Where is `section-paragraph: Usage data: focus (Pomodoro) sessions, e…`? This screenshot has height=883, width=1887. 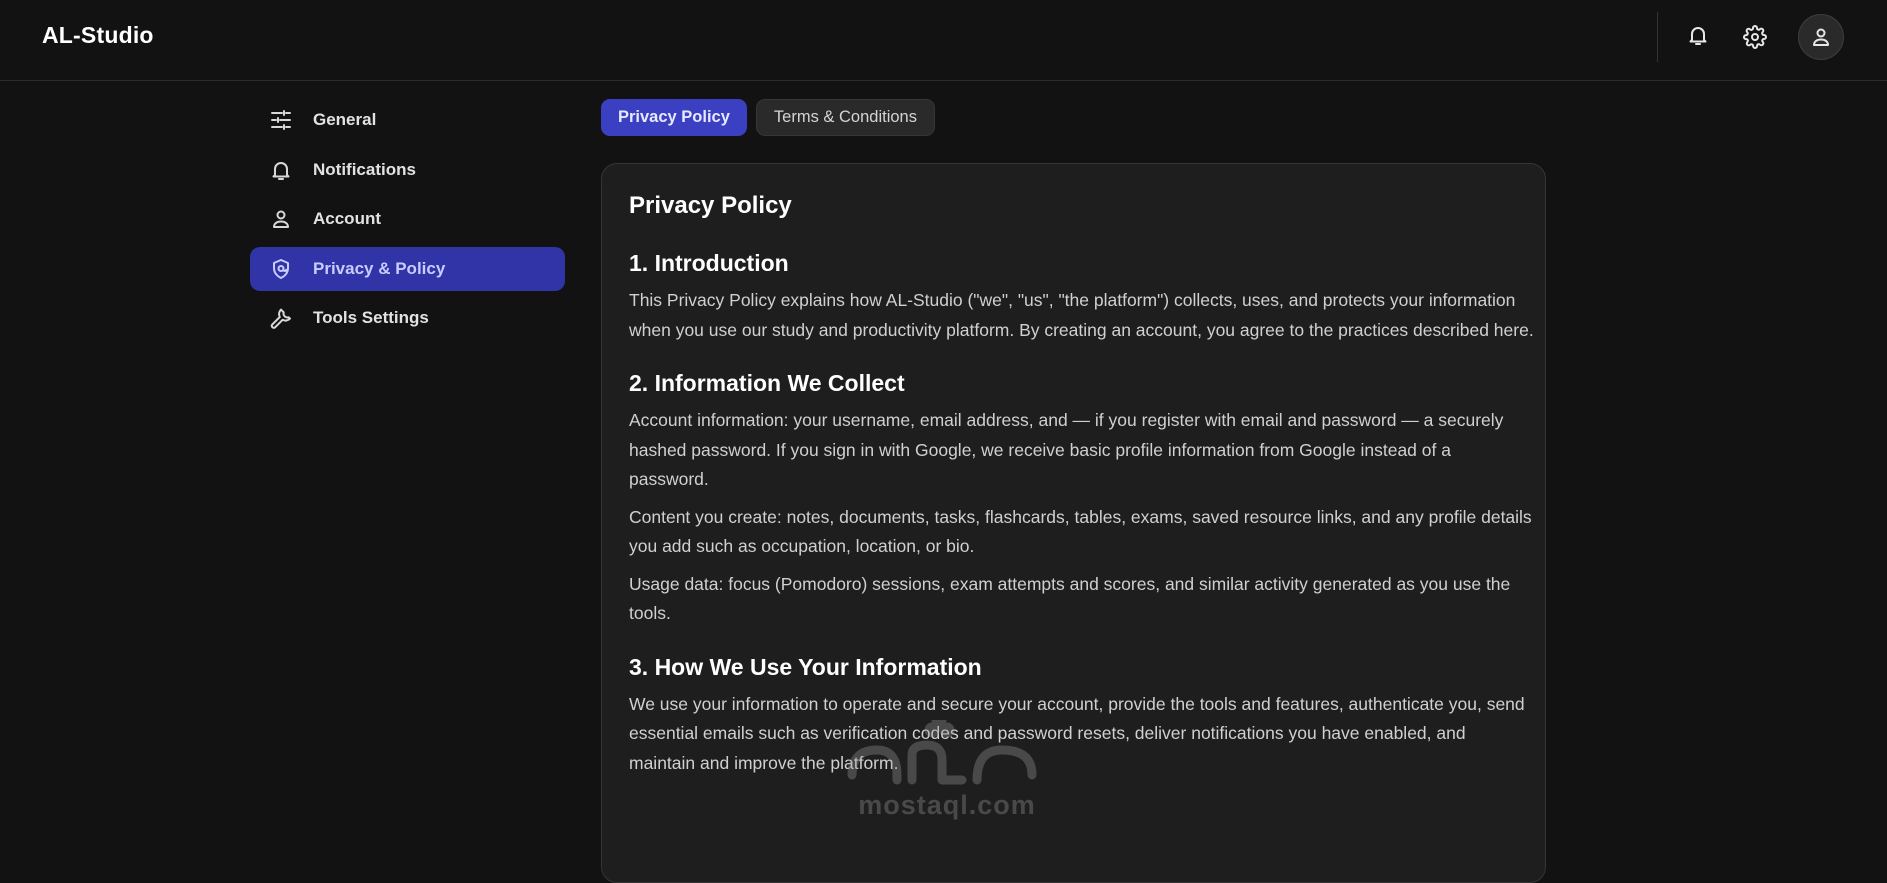 section-paragraph: Usage data: focus (Pomodoro) sessions, e… is located at coordinates (1070, 598).